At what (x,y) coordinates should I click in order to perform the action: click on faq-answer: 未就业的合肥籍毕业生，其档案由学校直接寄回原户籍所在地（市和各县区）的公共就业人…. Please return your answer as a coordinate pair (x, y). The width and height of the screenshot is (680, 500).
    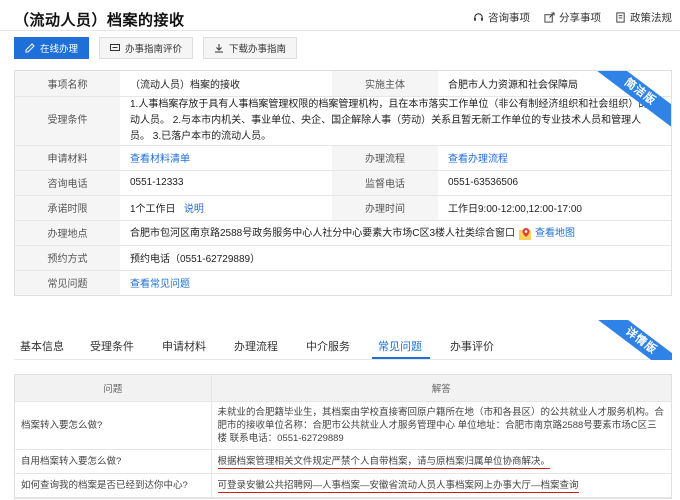
    Looking at the image, I should click on (440, 425).